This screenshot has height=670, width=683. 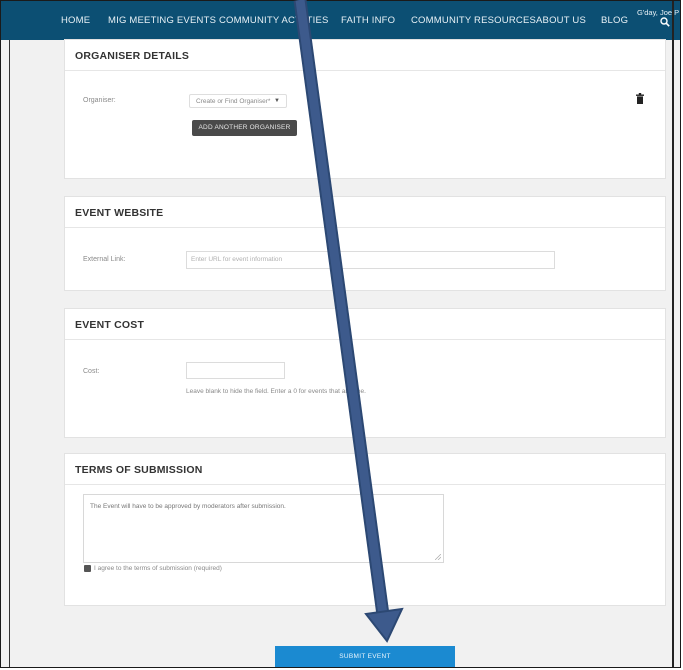 I want to click on terms-title: TERMS OF SUBMISSION, so click(x=139, y=470).